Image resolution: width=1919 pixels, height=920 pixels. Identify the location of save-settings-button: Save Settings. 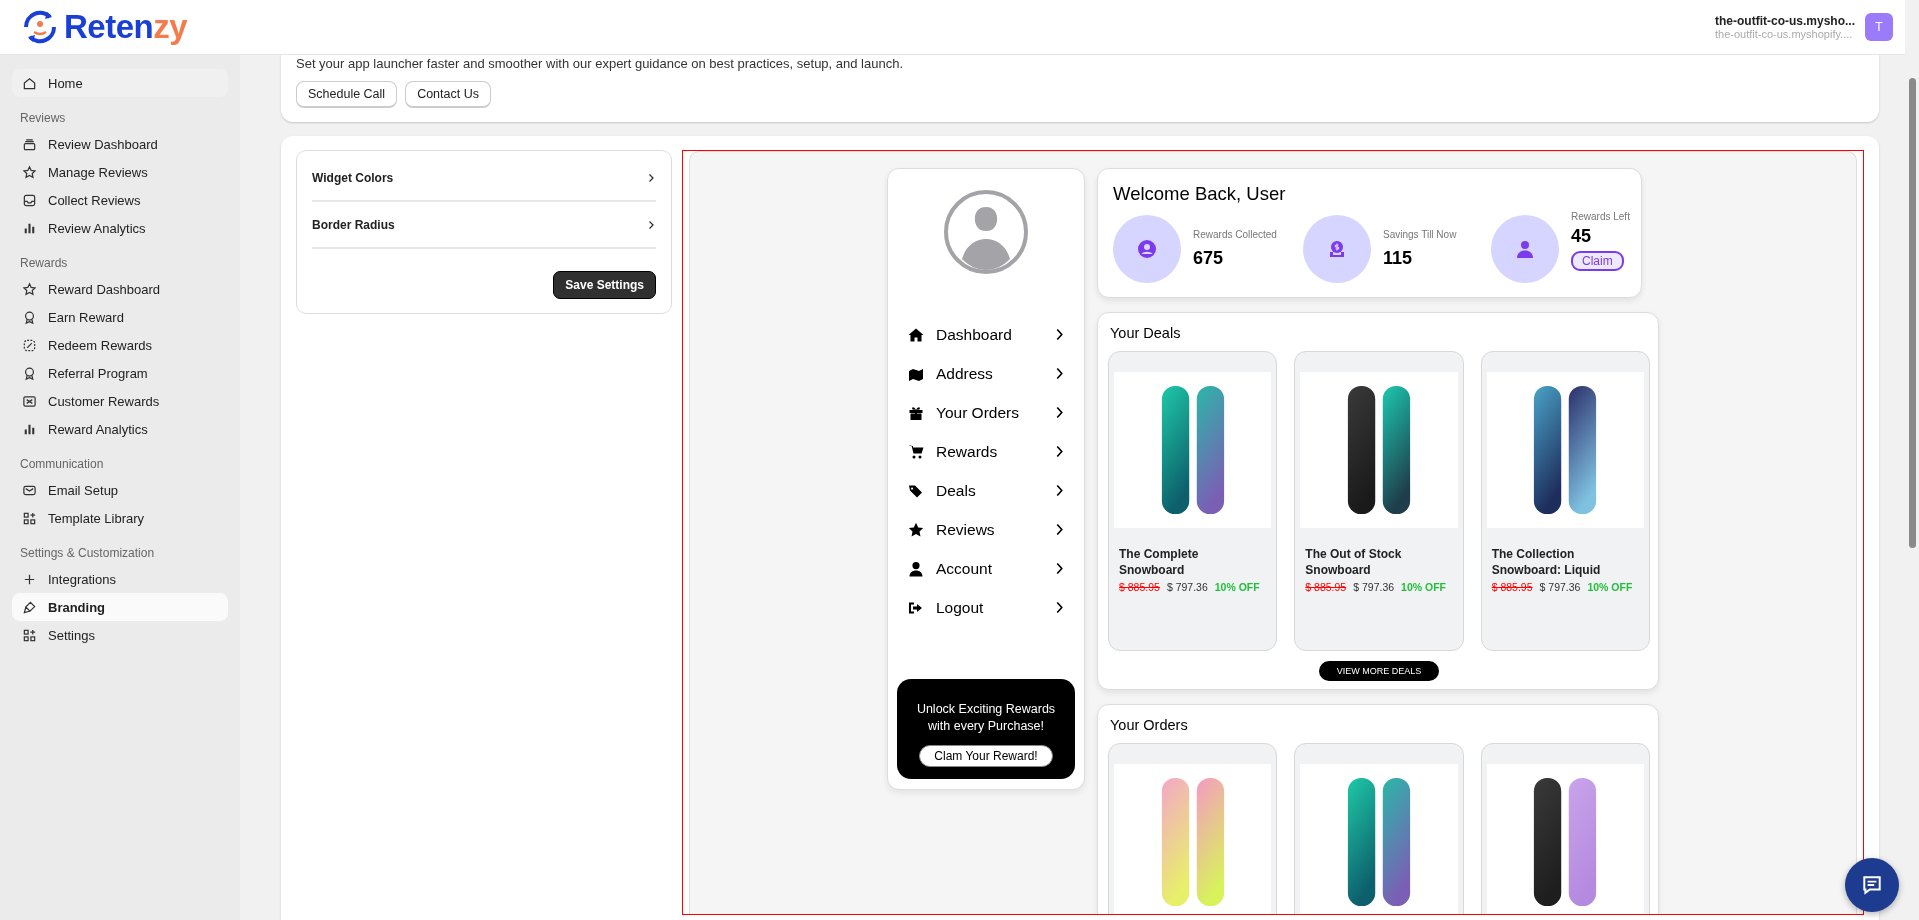
(604, 285).